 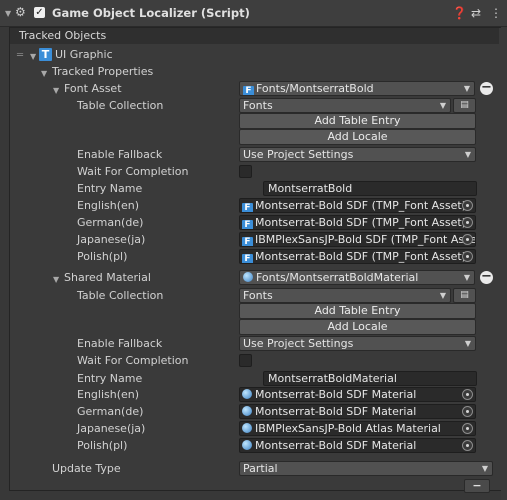 What do you see at coordinates (361, 205) in the screenshot?
I see `locale-value-en: Montserrat-Bold SDF (TMP_Font Asset)` at bounding box center [361, 205].